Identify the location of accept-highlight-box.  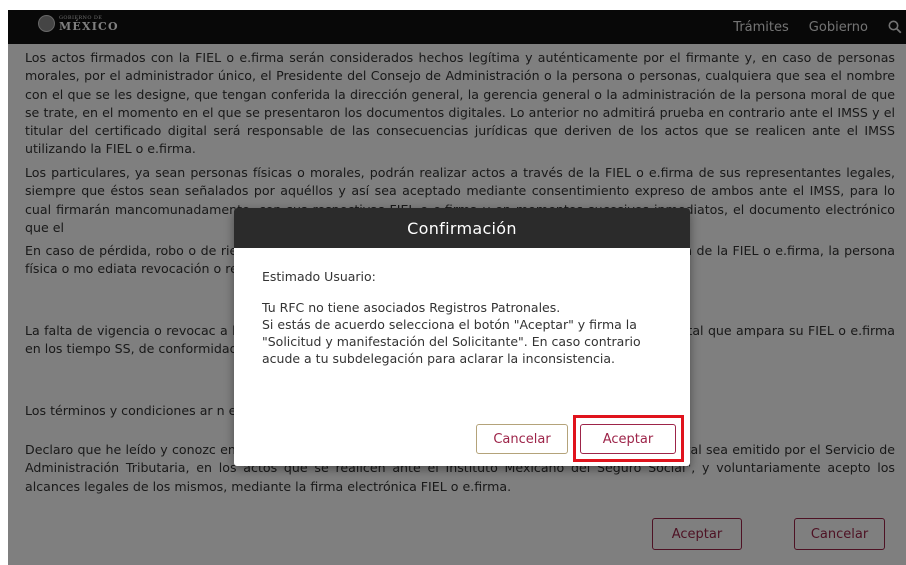
(628, 438).